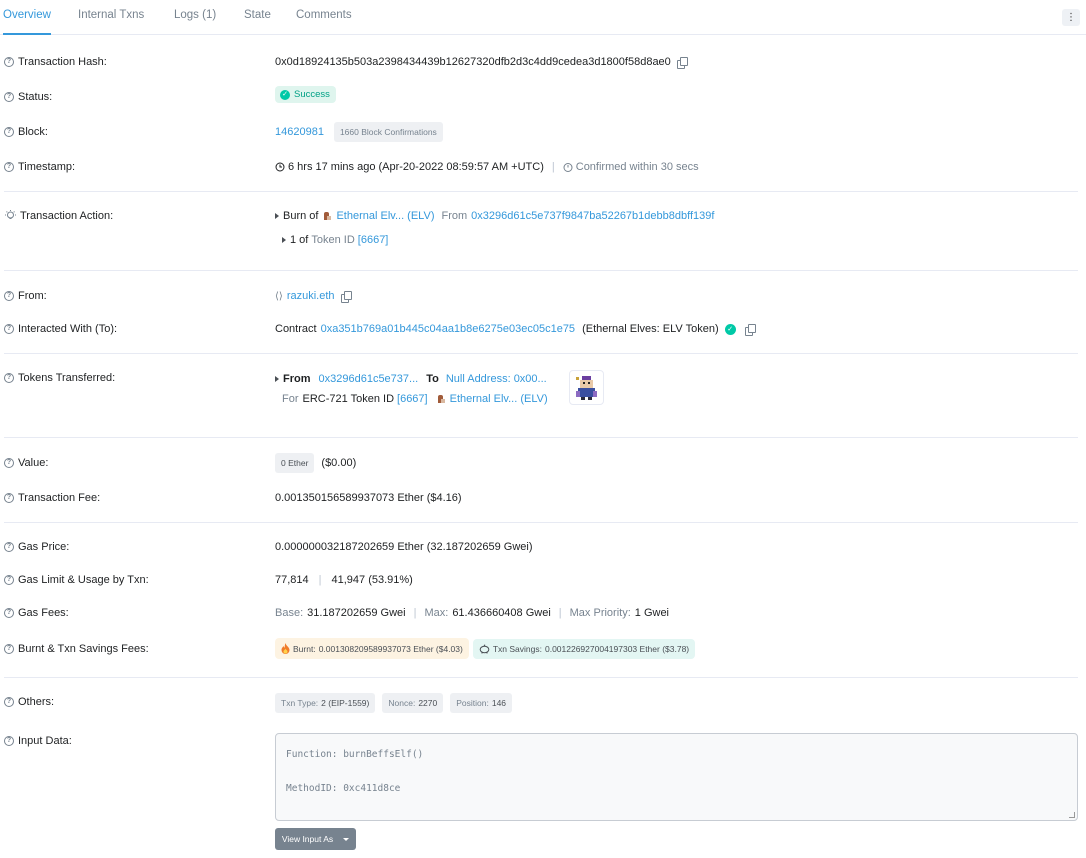 This screenshot has height=858, width=1086. I want to click on function-signature: Function: burnBeffsElf(), so click(355, 754).